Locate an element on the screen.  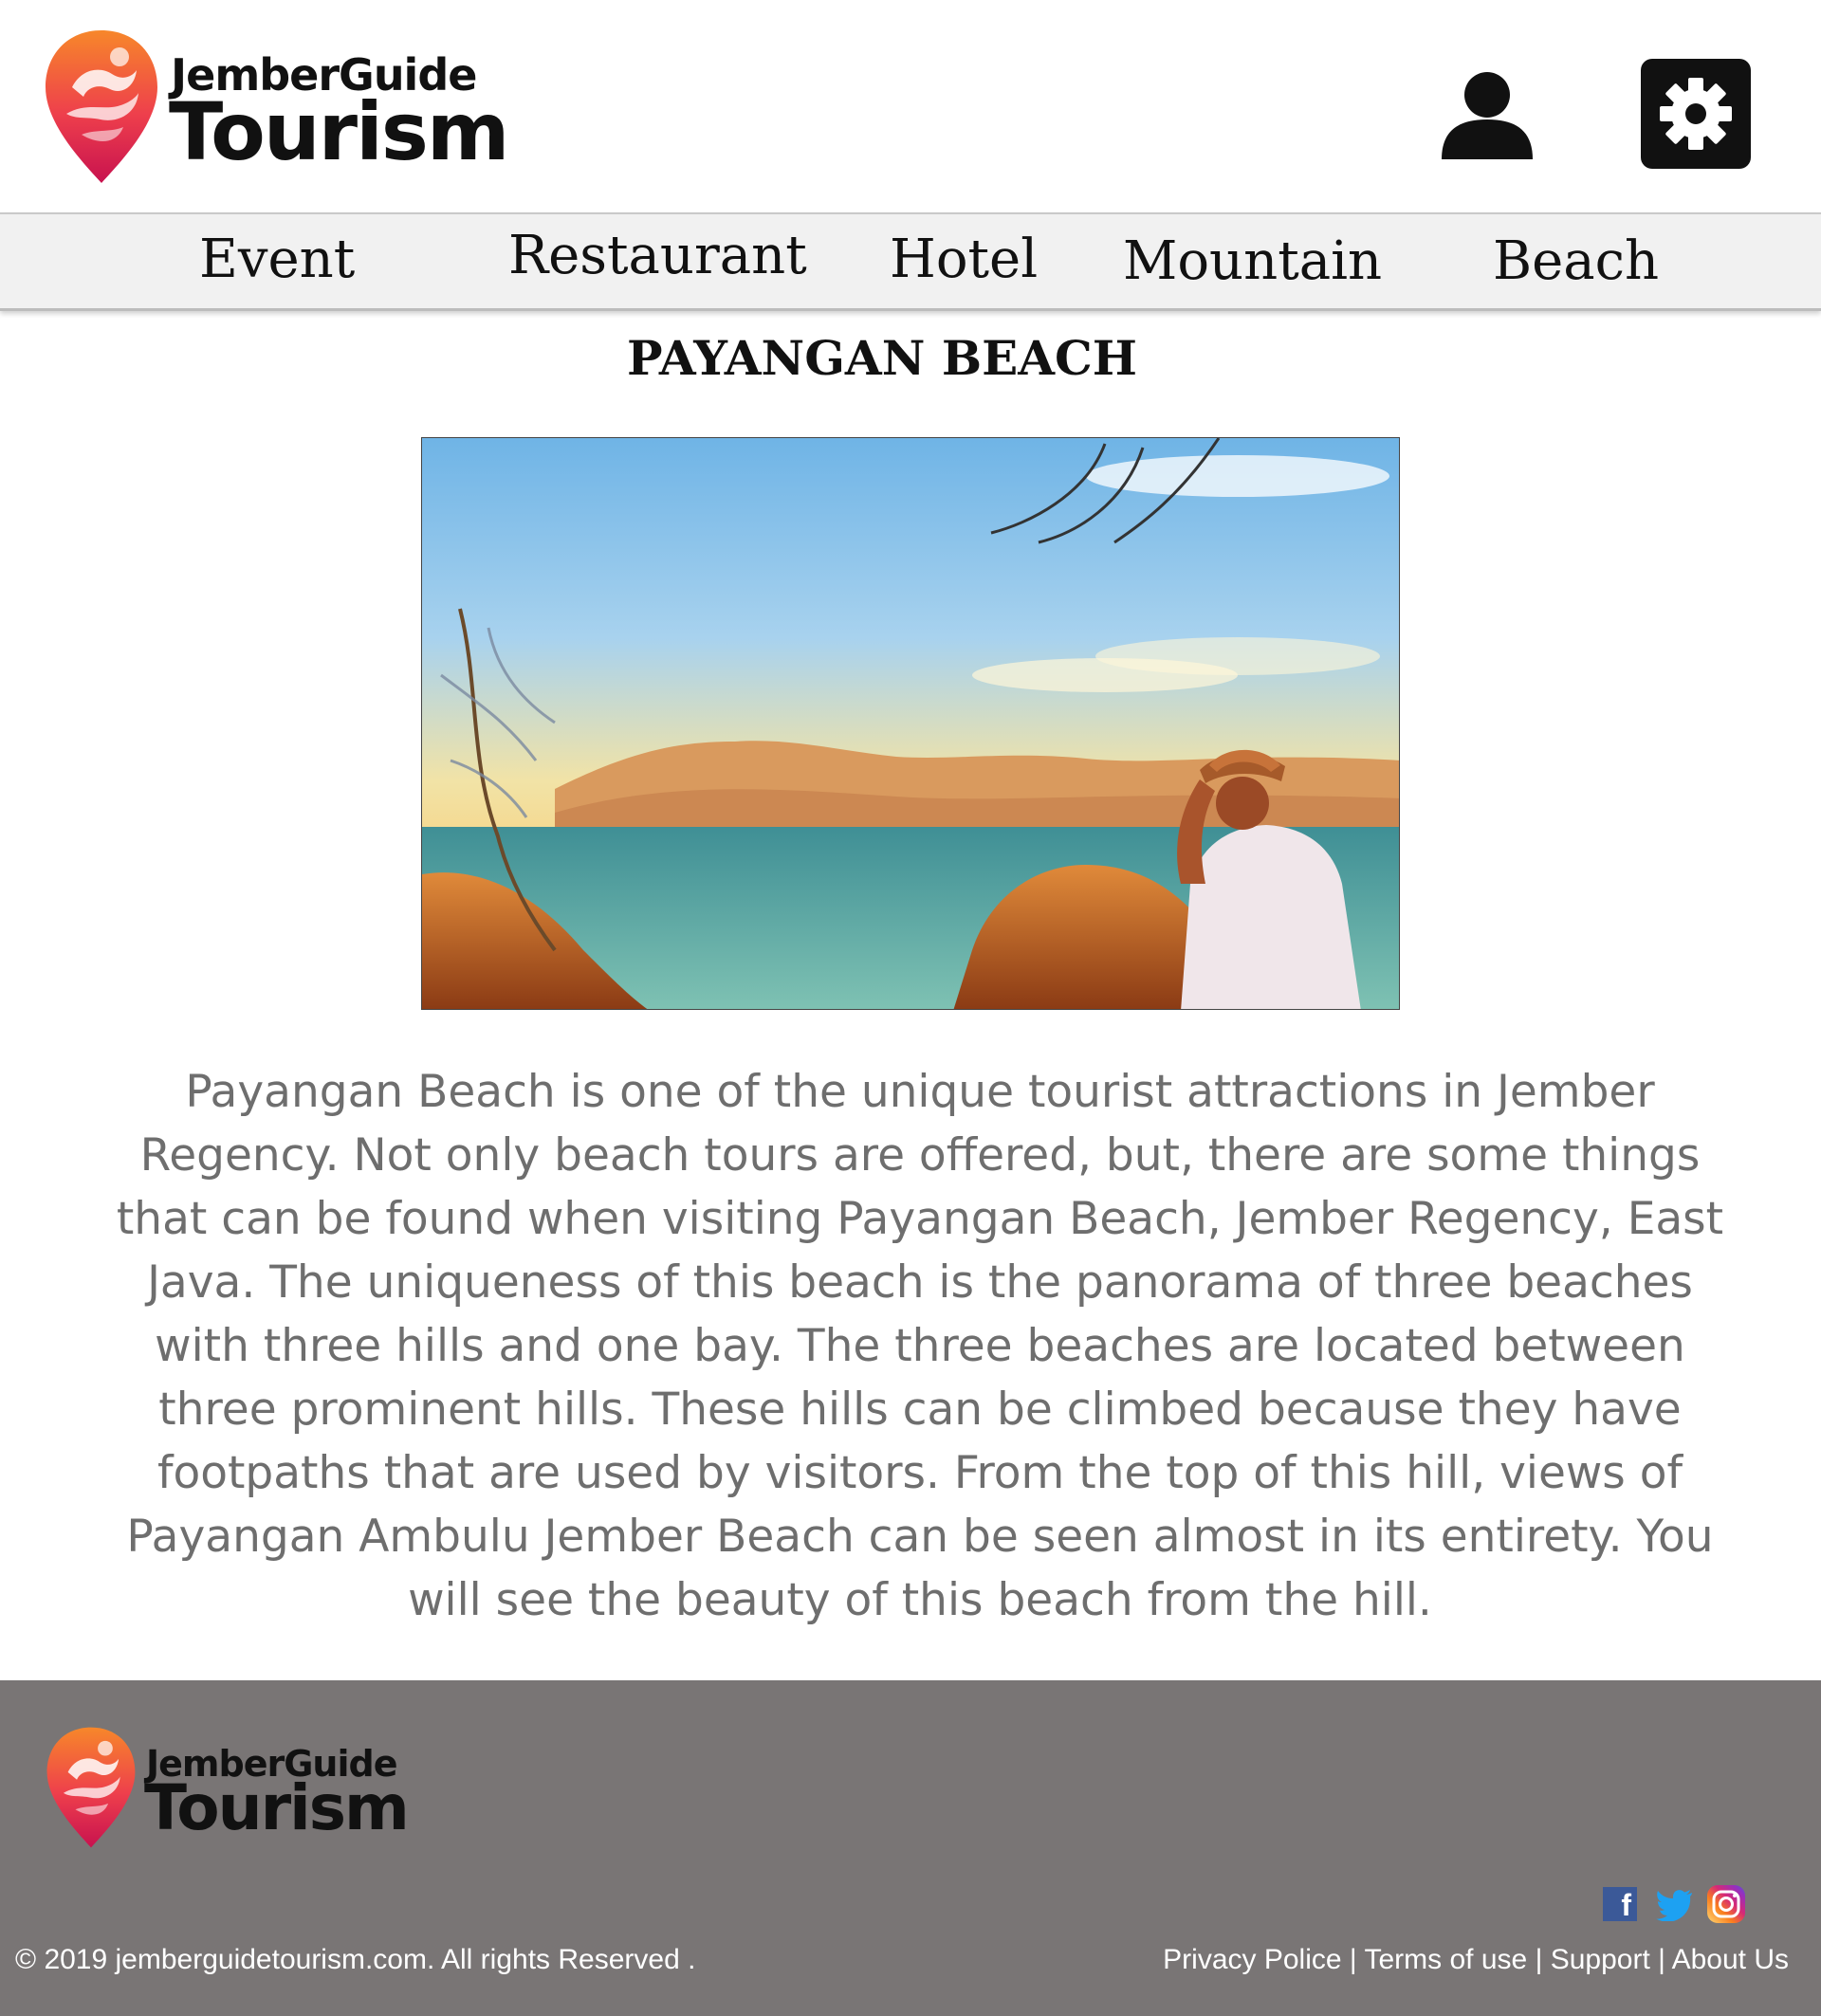
main-nav: Event Restaurant Hotel Mountain Beach is located at coordinates (910, 261).